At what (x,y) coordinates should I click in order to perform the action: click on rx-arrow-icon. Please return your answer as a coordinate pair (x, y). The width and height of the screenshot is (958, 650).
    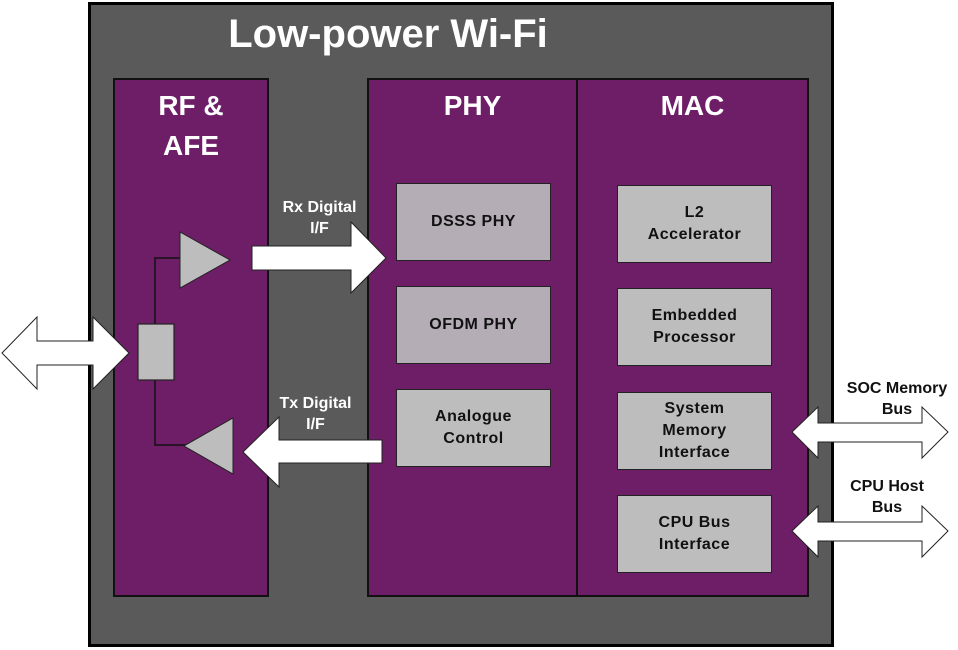
    Looking at the image, I should click on (319, 257).